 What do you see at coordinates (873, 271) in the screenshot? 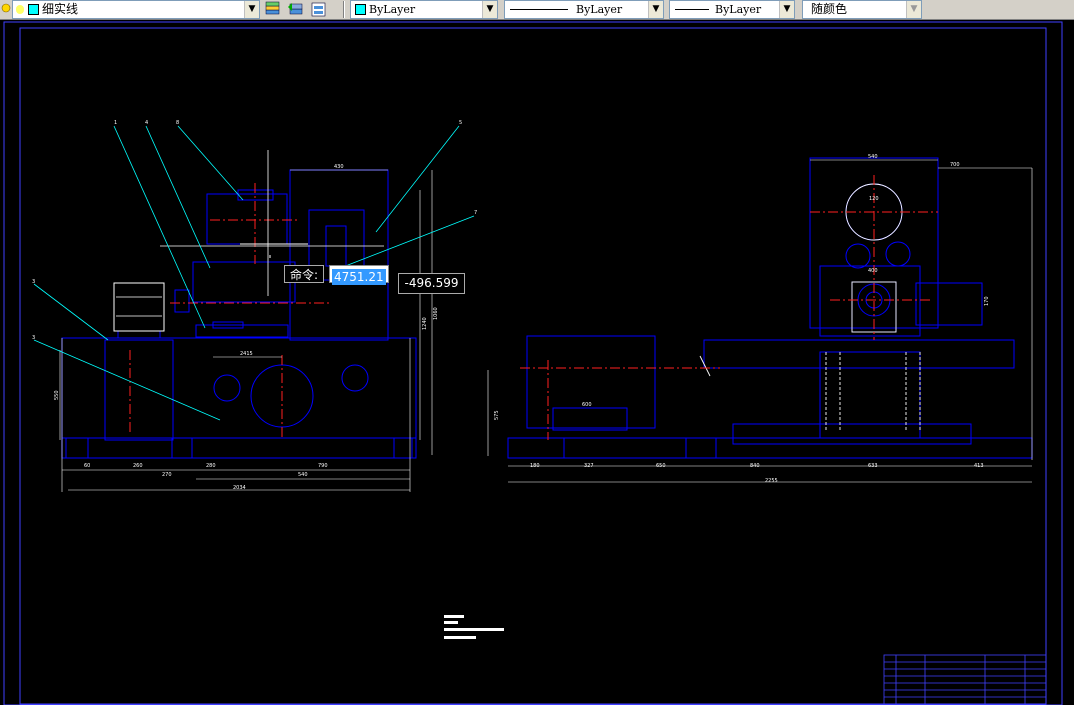
I see `dim-label: 400` at bounding box center [873, 271].